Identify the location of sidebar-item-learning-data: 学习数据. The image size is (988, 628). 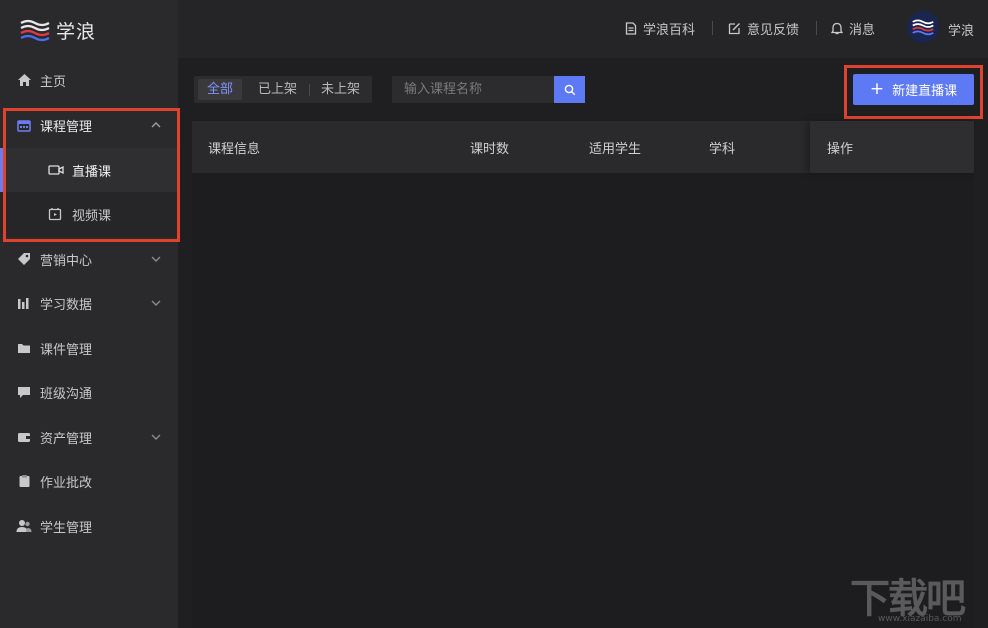
(89, 303).